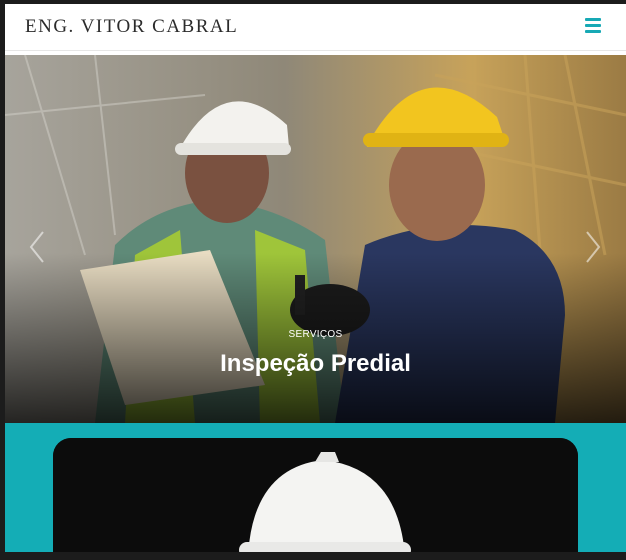  I want to click on chevron-left-icon, so click(37, 247).